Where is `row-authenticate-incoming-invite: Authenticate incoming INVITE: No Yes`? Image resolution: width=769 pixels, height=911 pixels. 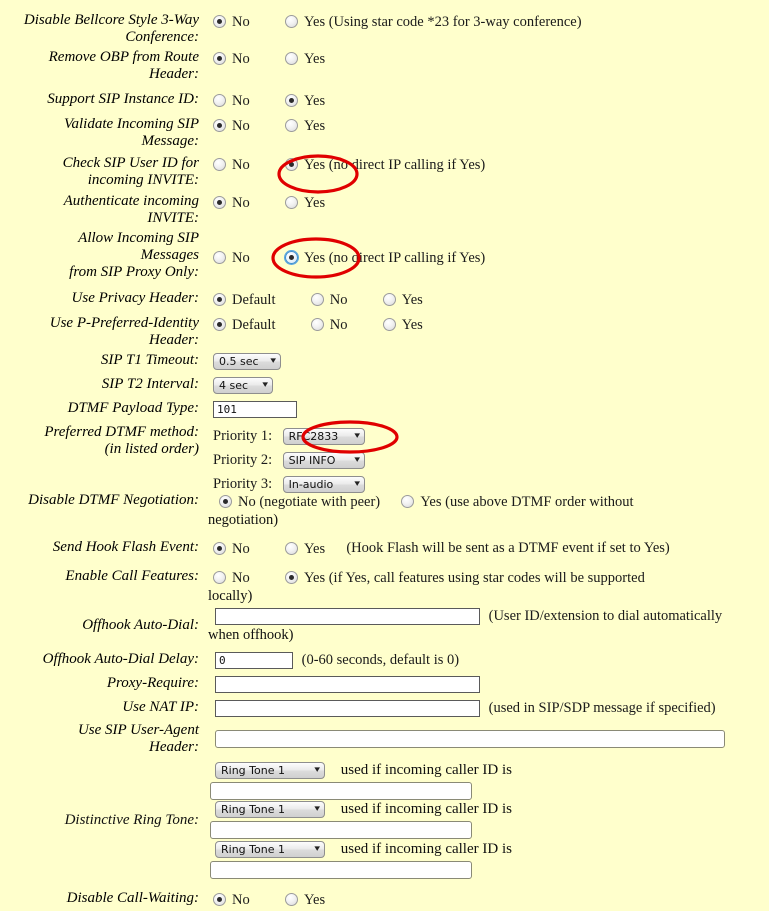 row-authenticate-incoming-invite: Authenticate incoming INVITE: No Yes is located at coordinates (384, 210).